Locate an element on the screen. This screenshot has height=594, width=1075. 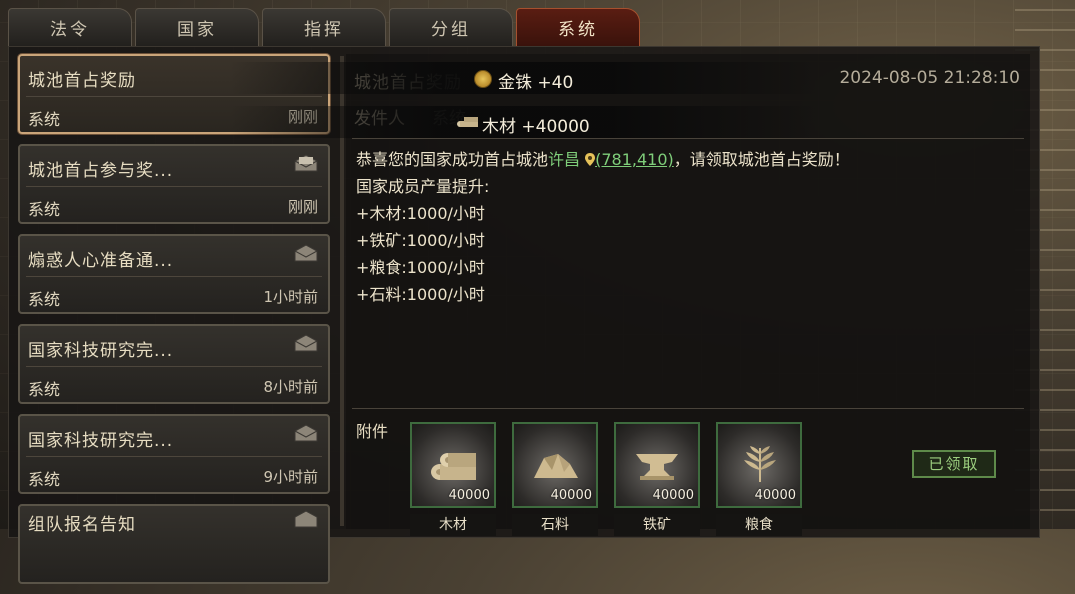
attachment-item: 40000 粮食 is located at coordinates (759, 479).